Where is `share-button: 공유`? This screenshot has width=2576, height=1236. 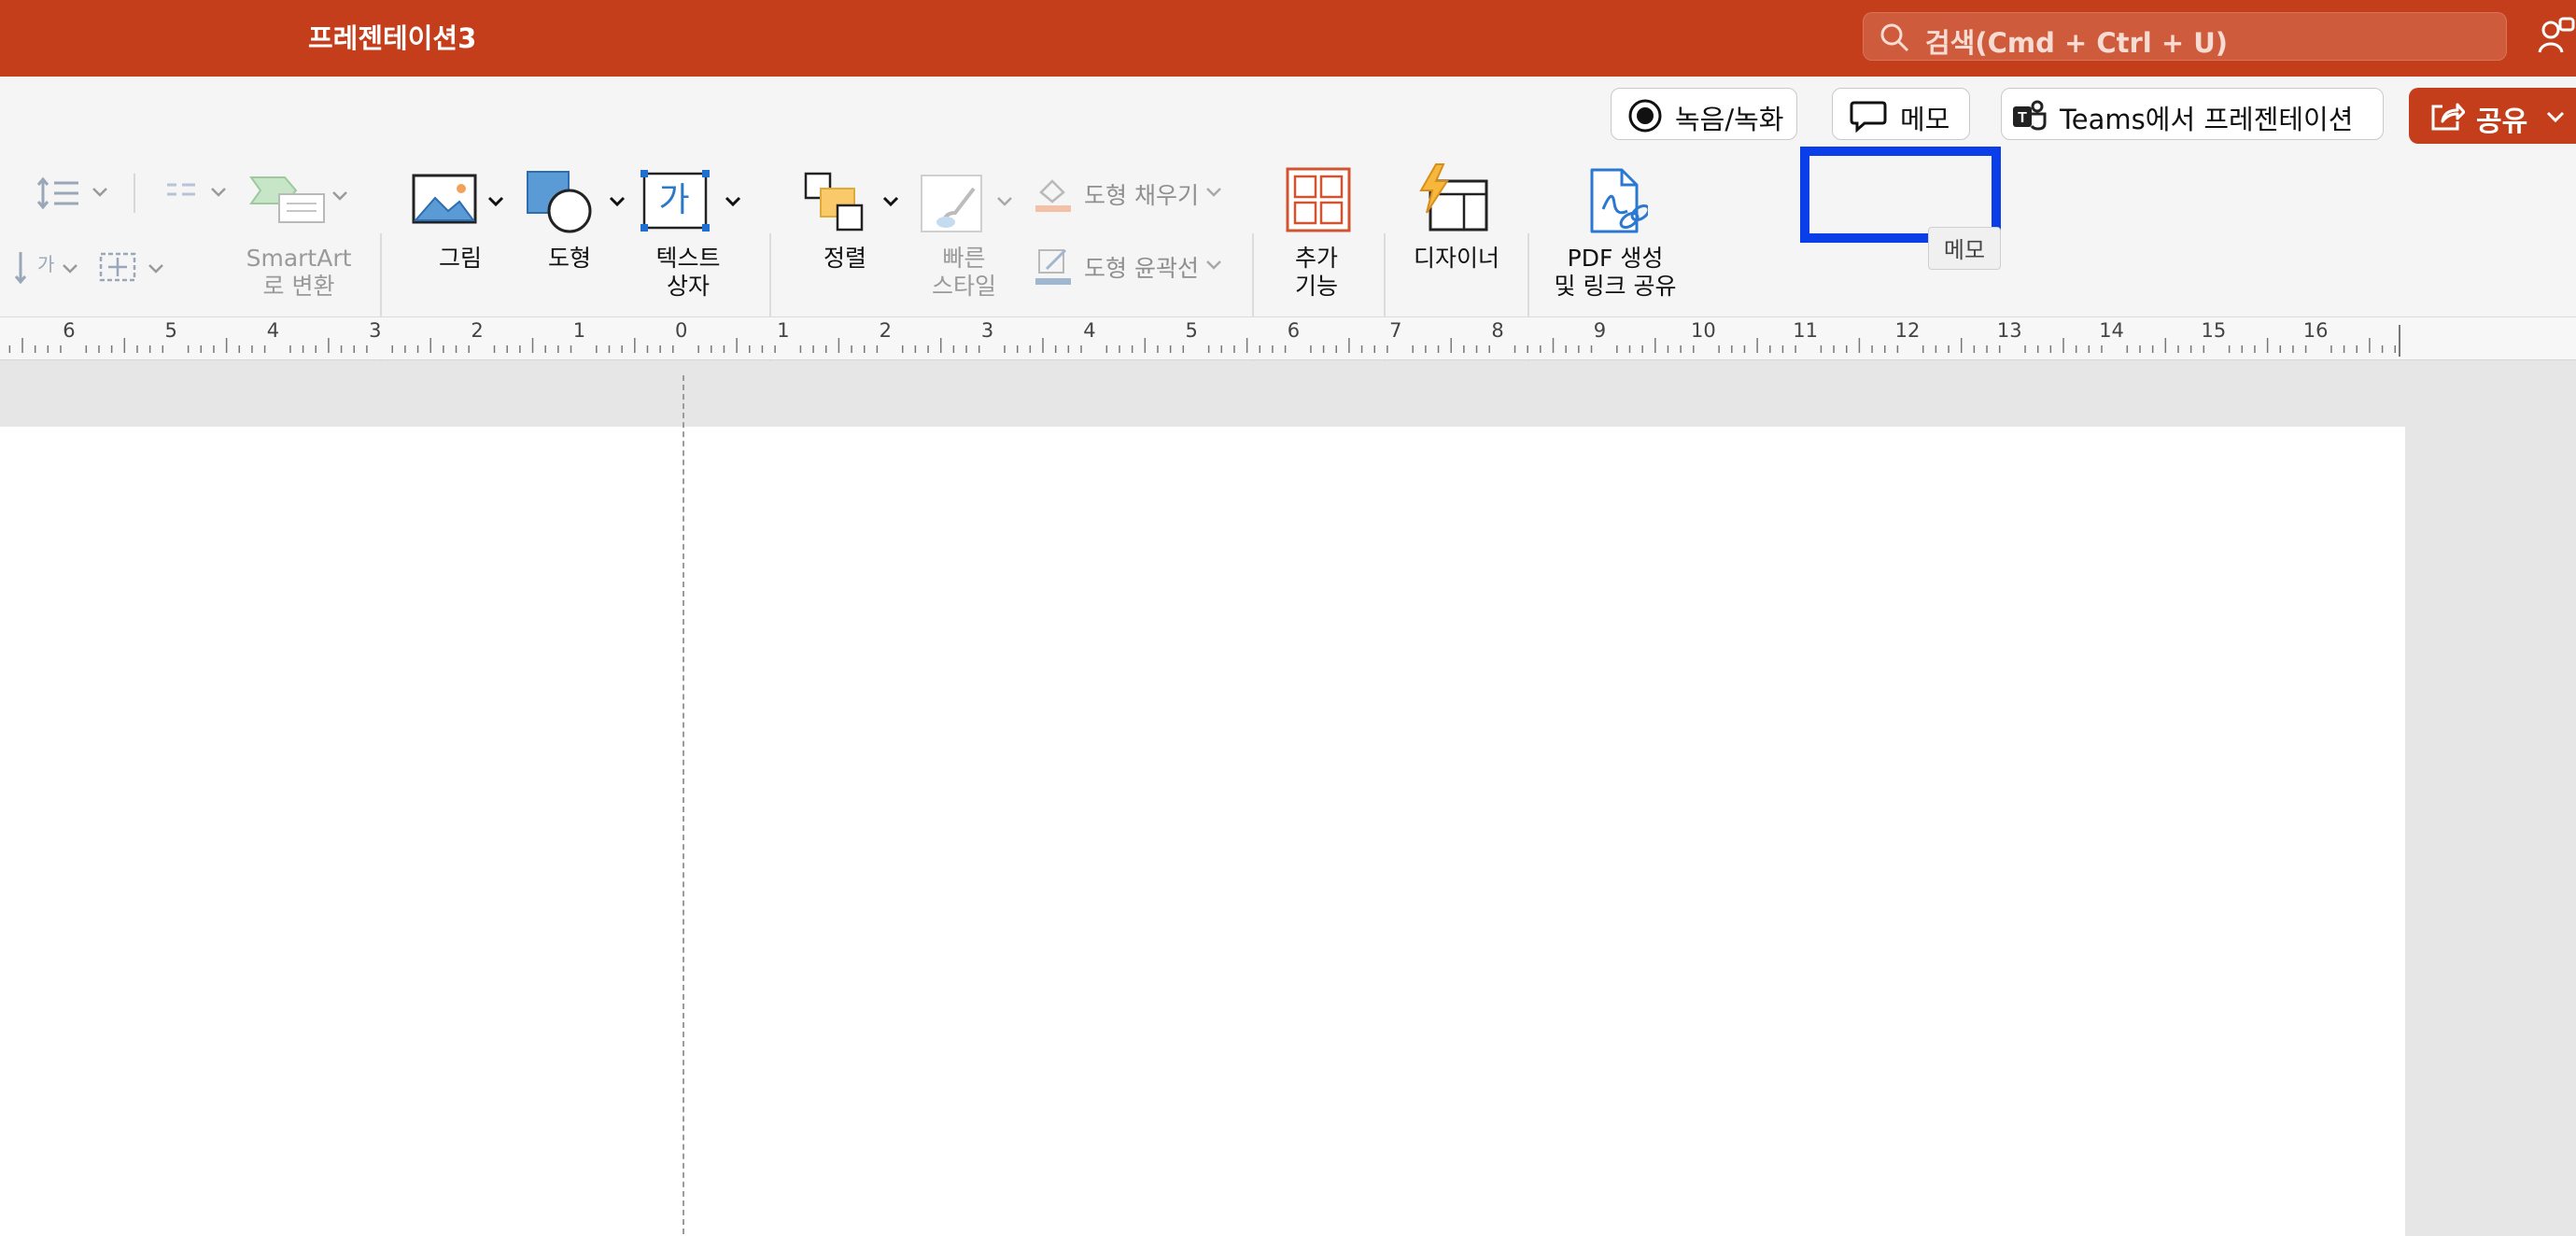 share-button: 공유 is located at coordinates (2492, 116).